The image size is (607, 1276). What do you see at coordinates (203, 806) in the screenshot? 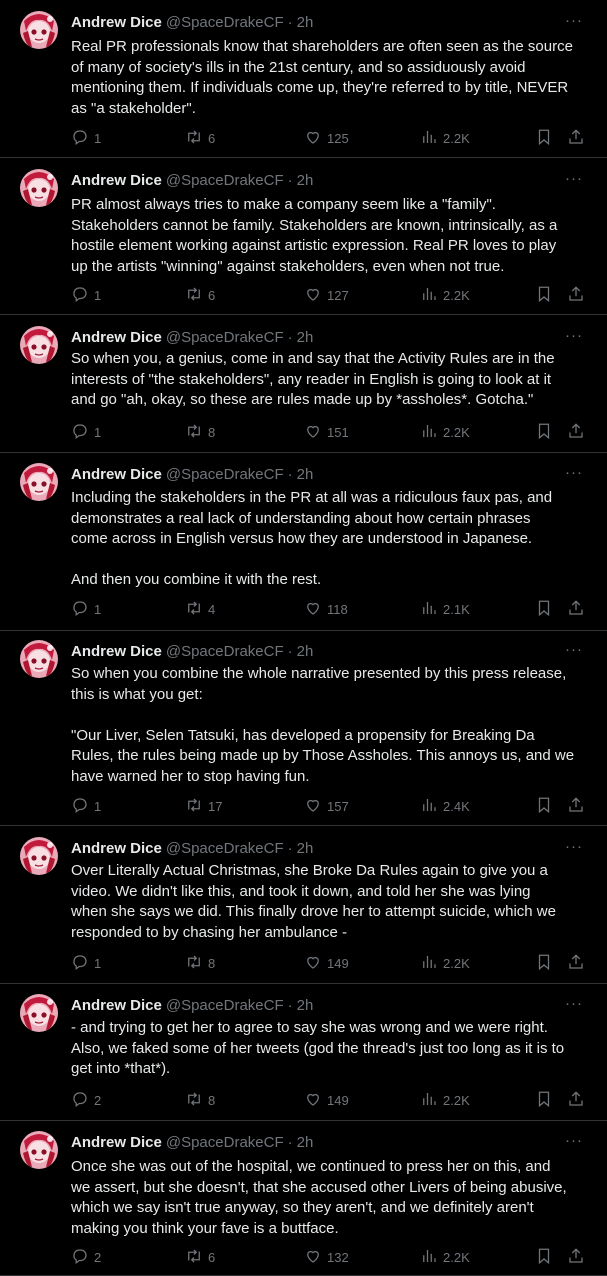
I see `retweet-button: 17` at bounding box center [203, 806].